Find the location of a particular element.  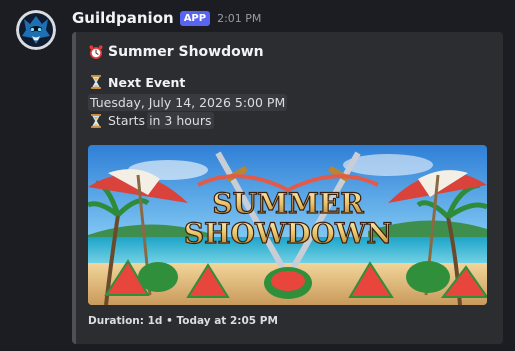

starts-label: Starts is located at coordinates (127, 120).